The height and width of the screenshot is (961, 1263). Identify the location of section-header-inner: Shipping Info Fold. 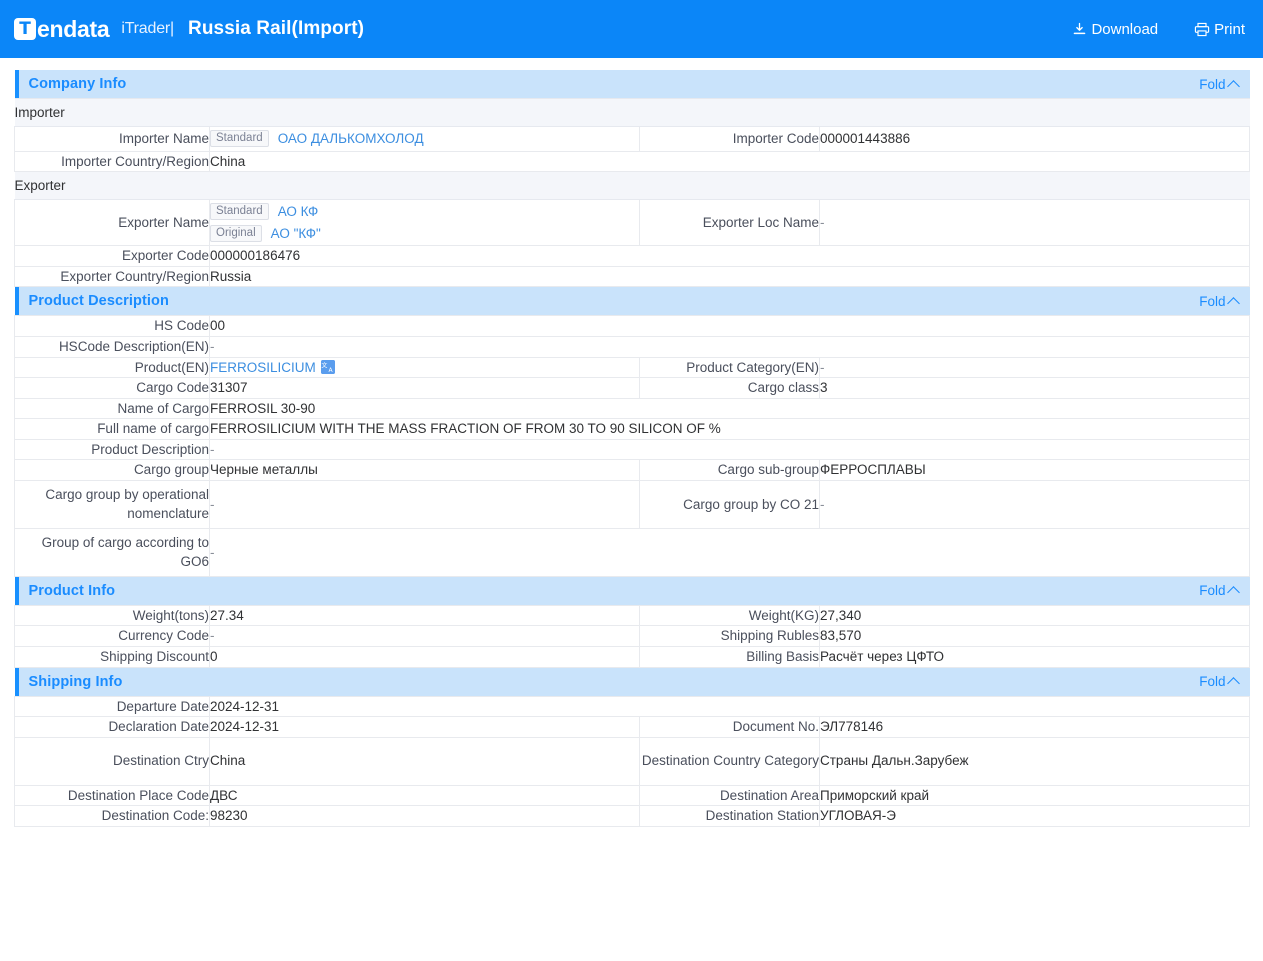
(632, 681).